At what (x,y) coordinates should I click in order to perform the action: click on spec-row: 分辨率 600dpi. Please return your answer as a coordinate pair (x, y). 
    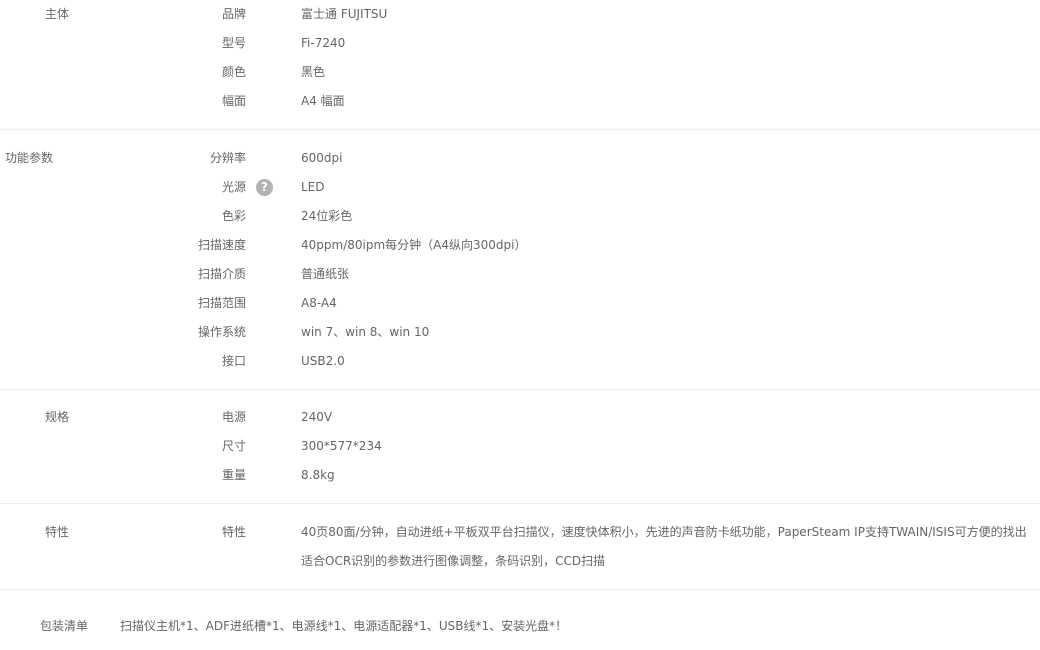
    Looking at the image, I should click on (520, 158).